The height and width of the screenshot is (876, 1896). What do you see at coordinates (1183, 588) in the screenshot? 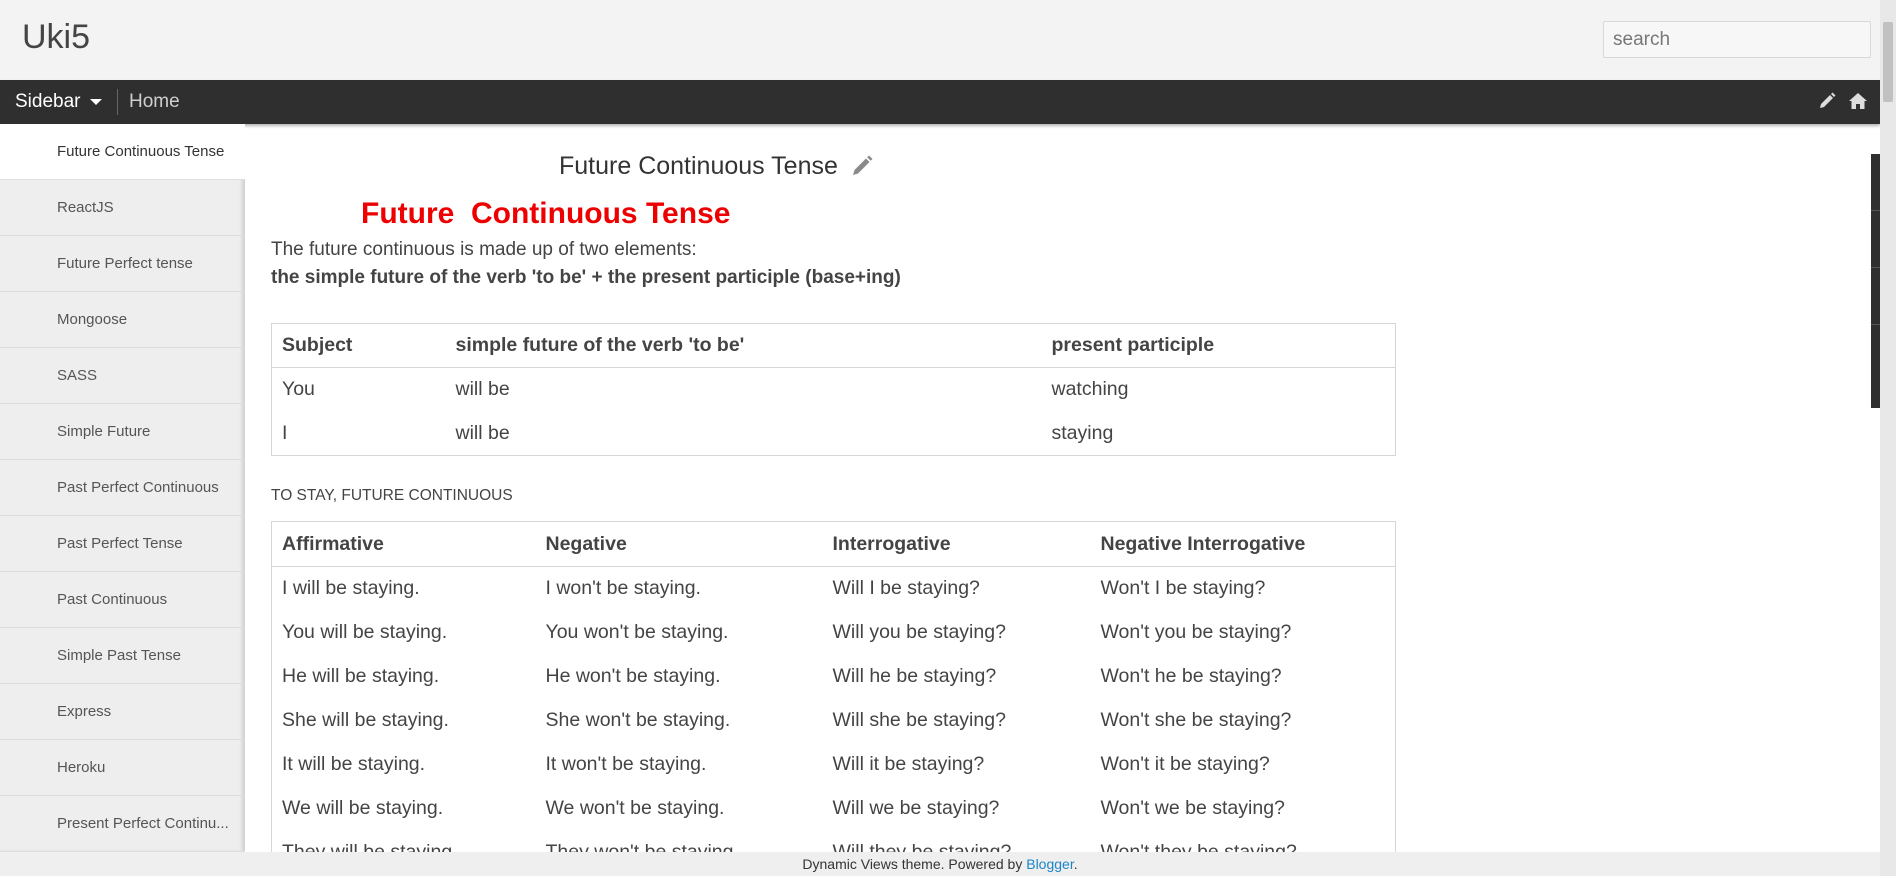
I see `table-cell: Won't I be staying?` at bounding box center [1183, 588].